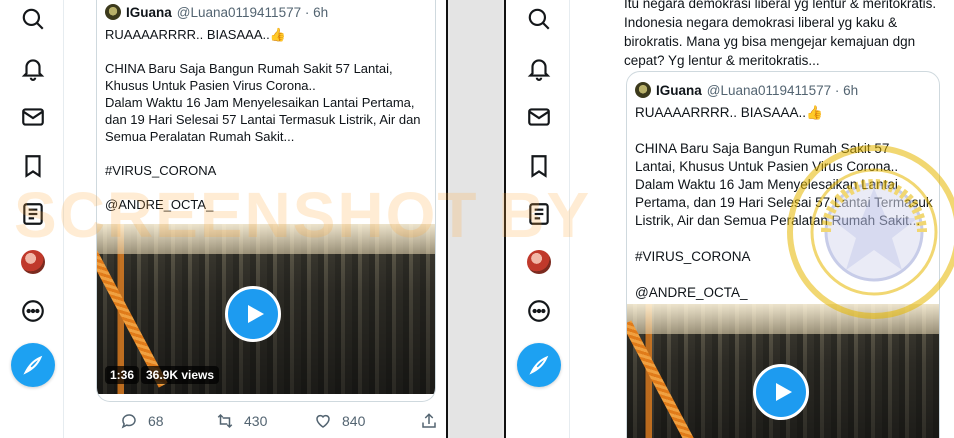 Image resolution: width=954 pixels, height=438 pixels. What do you see at coordinates (122, 375) in the screenshot?
I see `video-duration: 1:36` at bounding box center [122, 375].